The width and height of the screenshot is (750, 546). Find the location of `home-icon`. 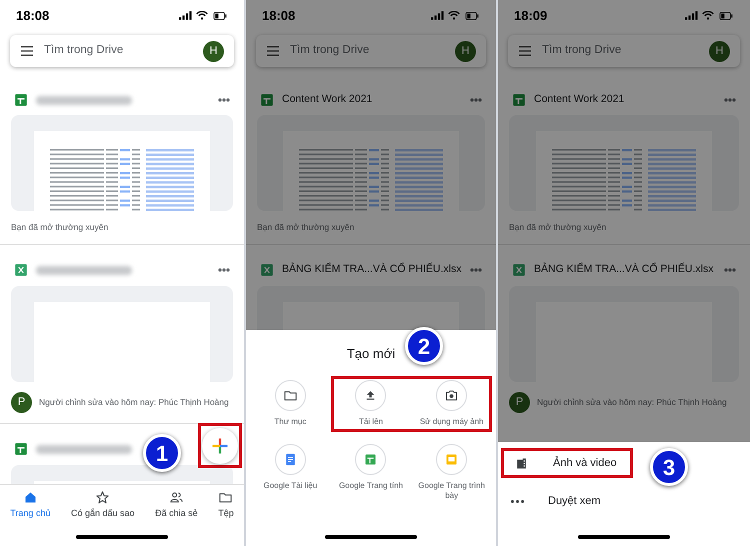

home-icon is located at coordinates (30, 497).